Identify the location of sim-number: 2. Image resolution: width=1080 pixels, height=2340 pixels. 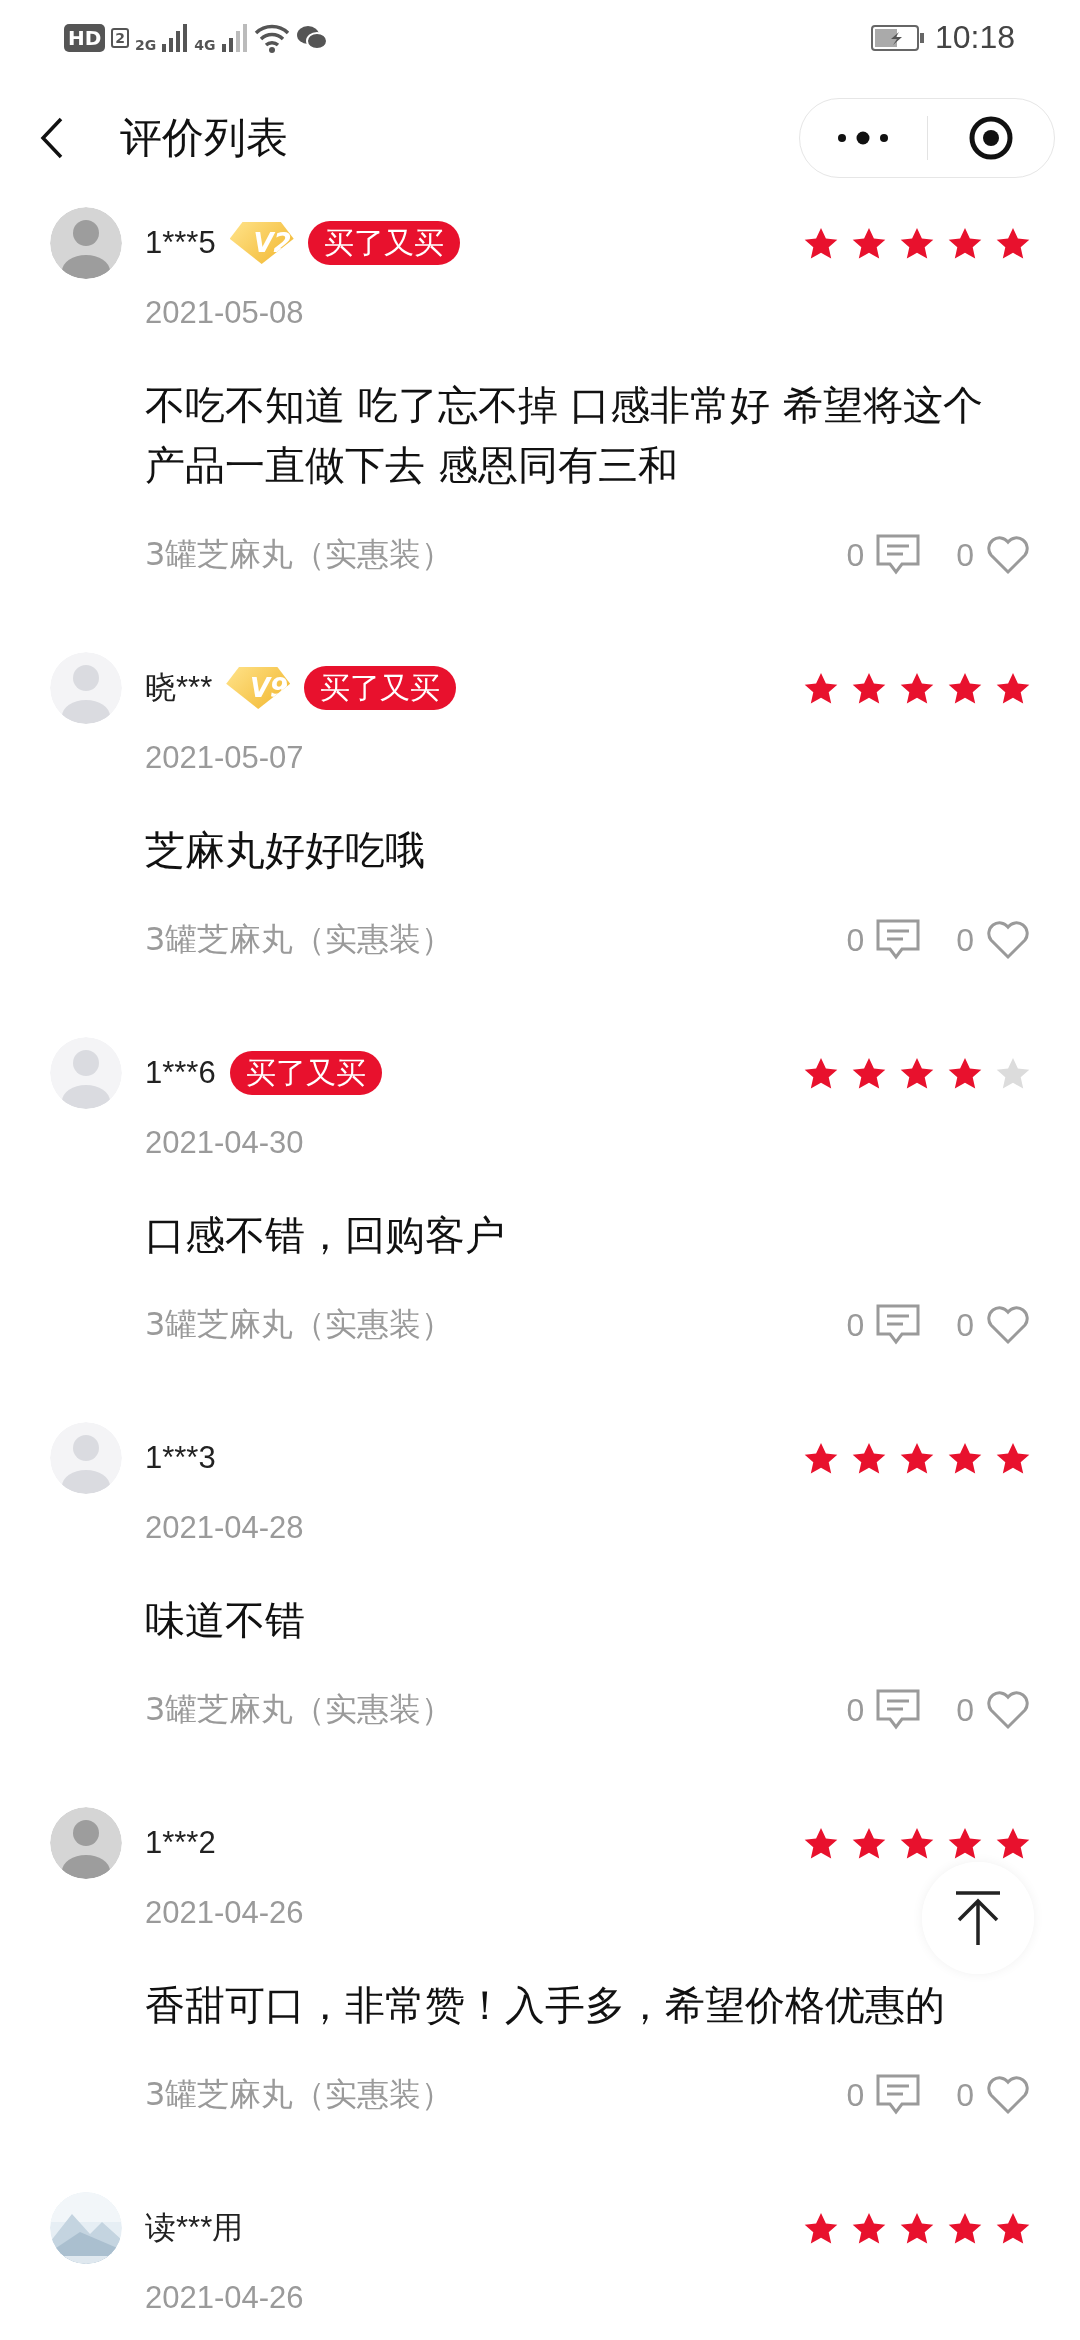
(120, 37).